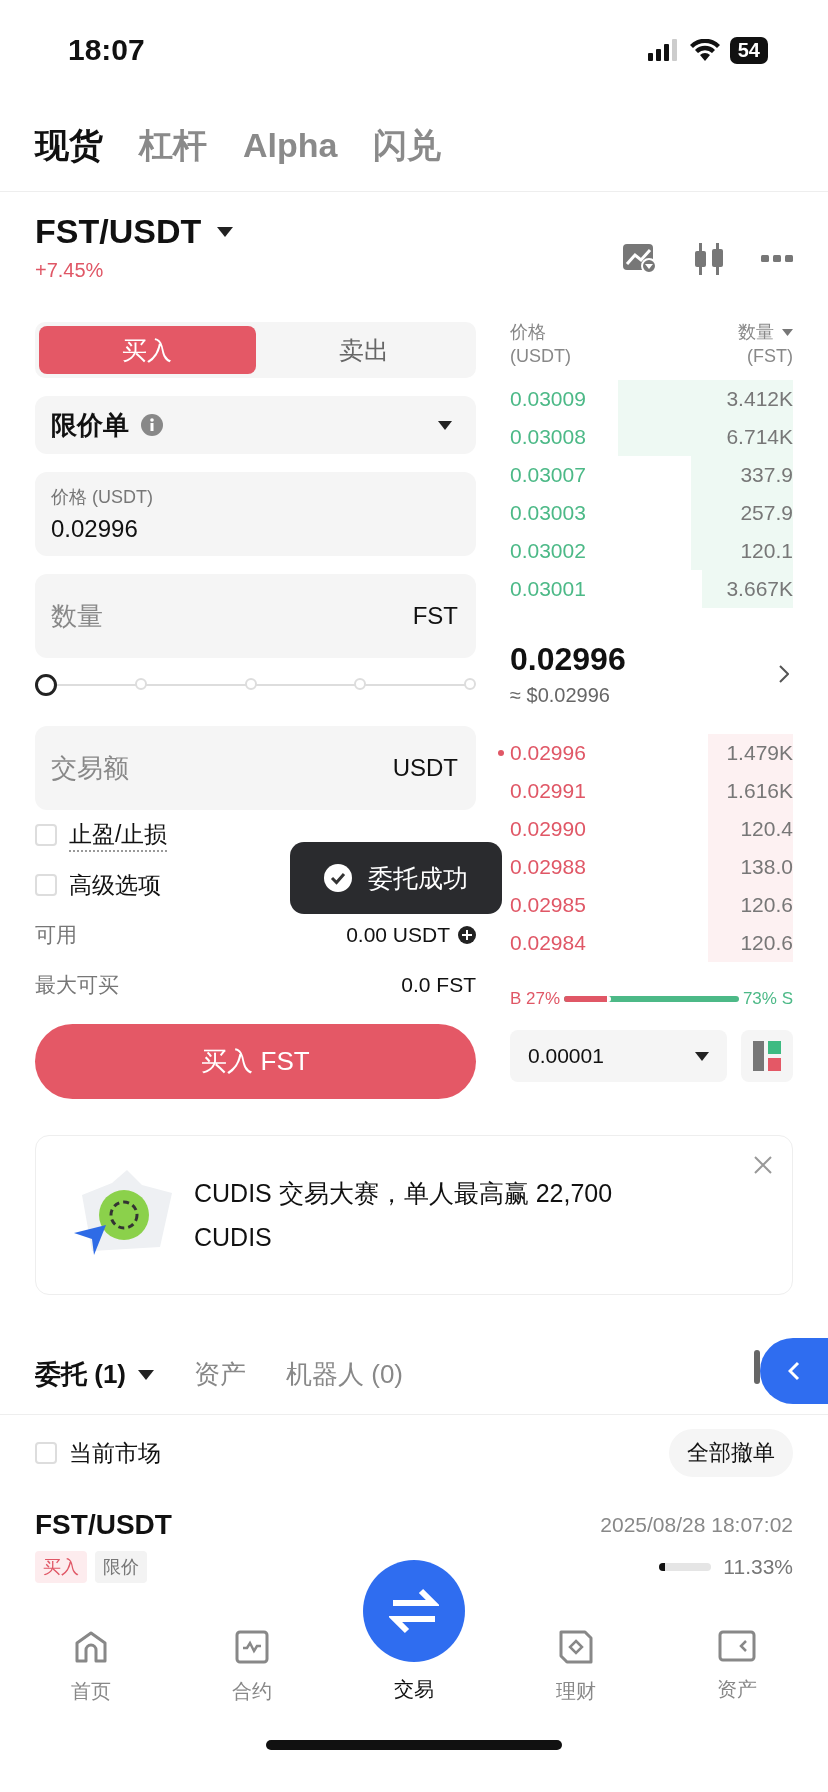  I want to click on last-price: 0.02996, so click(568, 659).